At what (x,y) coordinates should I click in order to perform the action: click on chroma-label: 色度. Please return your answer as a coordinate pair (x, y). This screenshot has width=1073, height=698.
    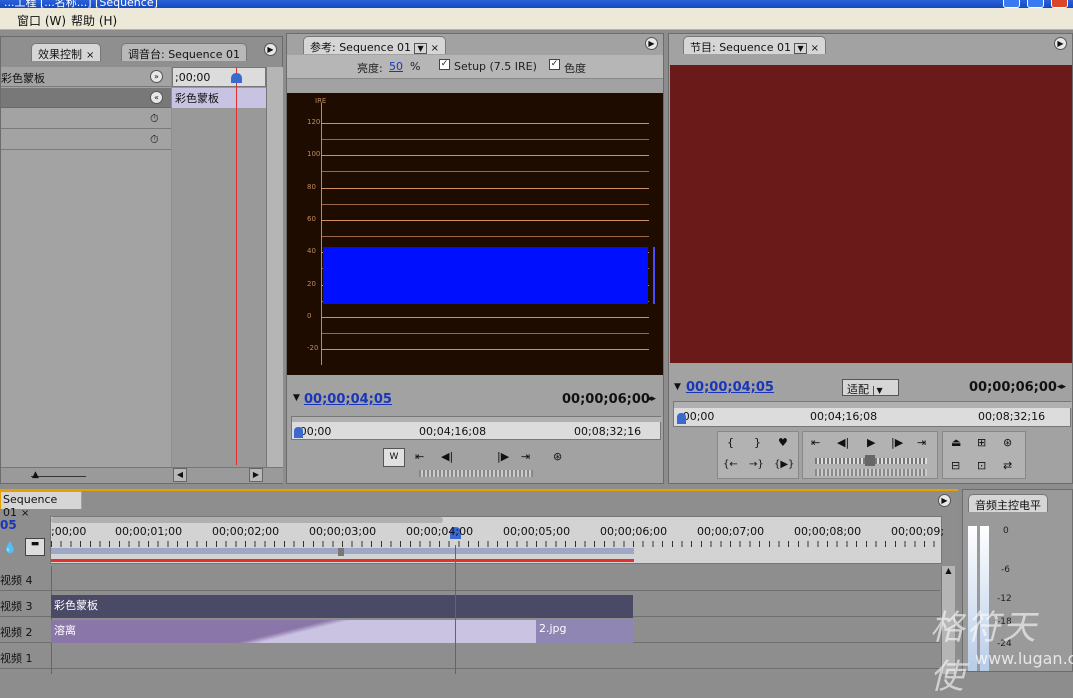
    Looking at the image, I should click on (575, 68).